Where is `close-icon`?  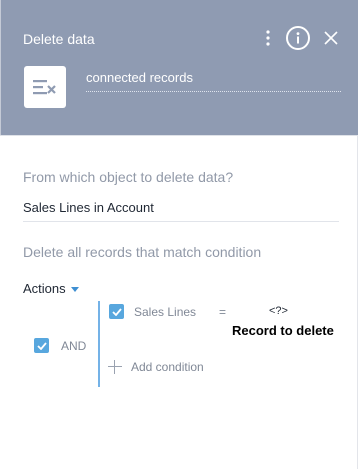
close-icon is located at coordinates (331, 38).